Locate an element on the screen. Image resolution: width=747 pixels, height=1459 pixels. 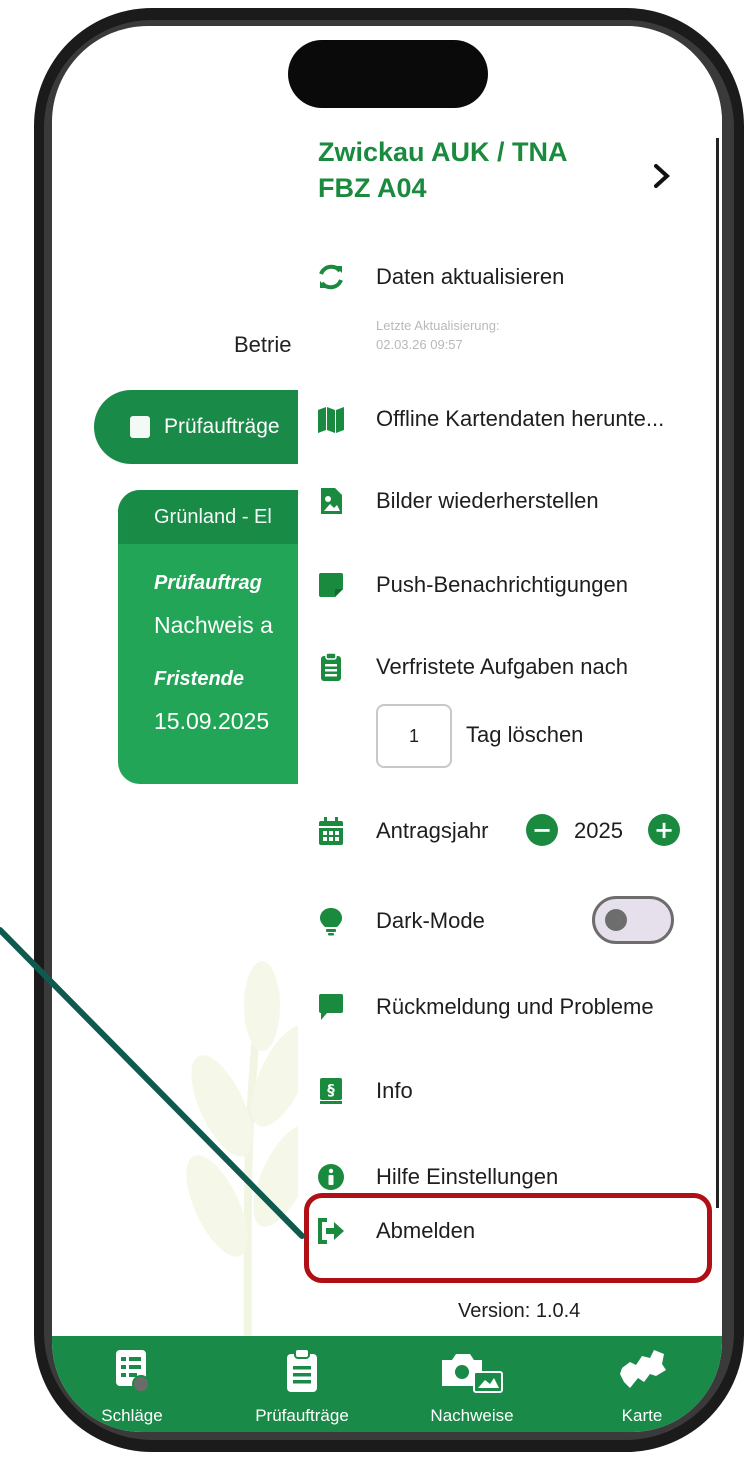
menu-label-year: Antragsjahr is located at coordinates (432, 830).